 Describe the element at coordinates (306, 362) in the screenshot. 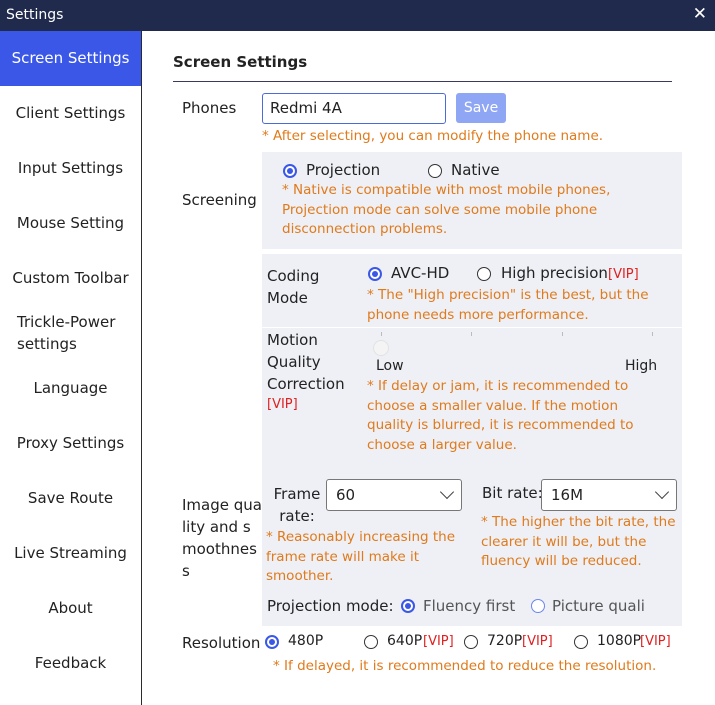

I see `motion-quality-label: Motion Quality Correction` at that location.